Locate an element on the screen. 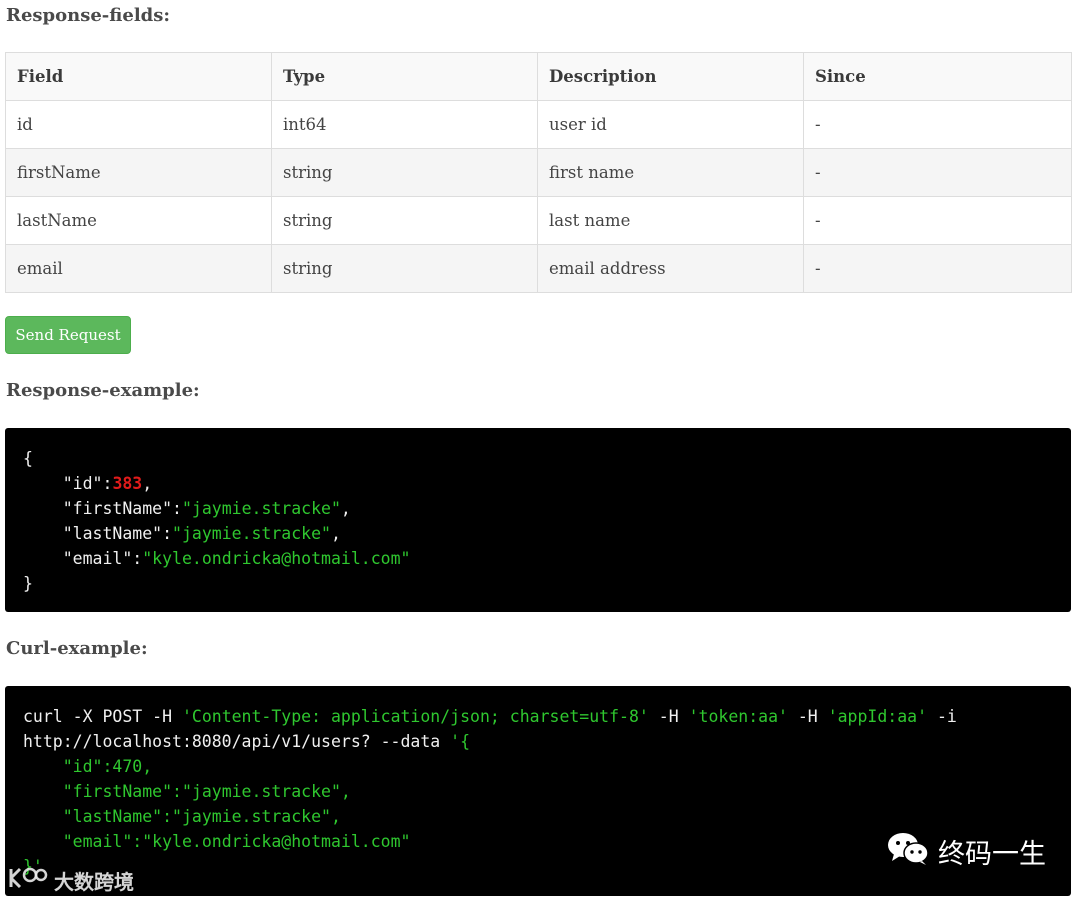  watermark-left-text: 大数跨境 is located at coordinates (94, 882).